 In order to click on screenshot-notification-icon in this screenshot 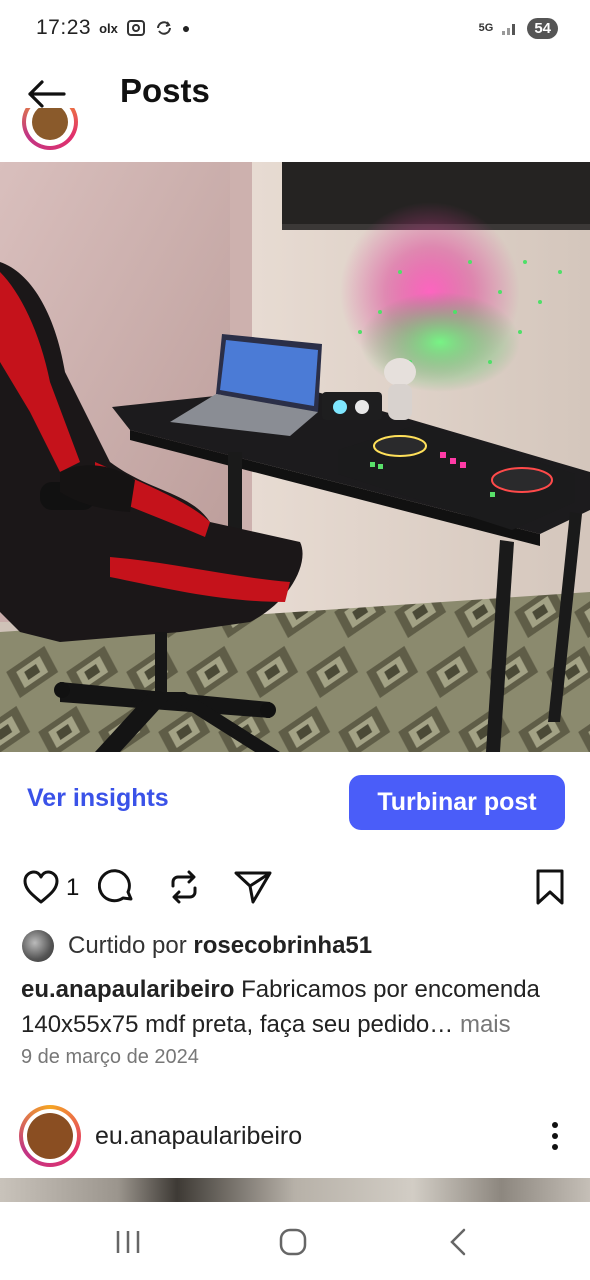, I will do `click(135, 28)`.